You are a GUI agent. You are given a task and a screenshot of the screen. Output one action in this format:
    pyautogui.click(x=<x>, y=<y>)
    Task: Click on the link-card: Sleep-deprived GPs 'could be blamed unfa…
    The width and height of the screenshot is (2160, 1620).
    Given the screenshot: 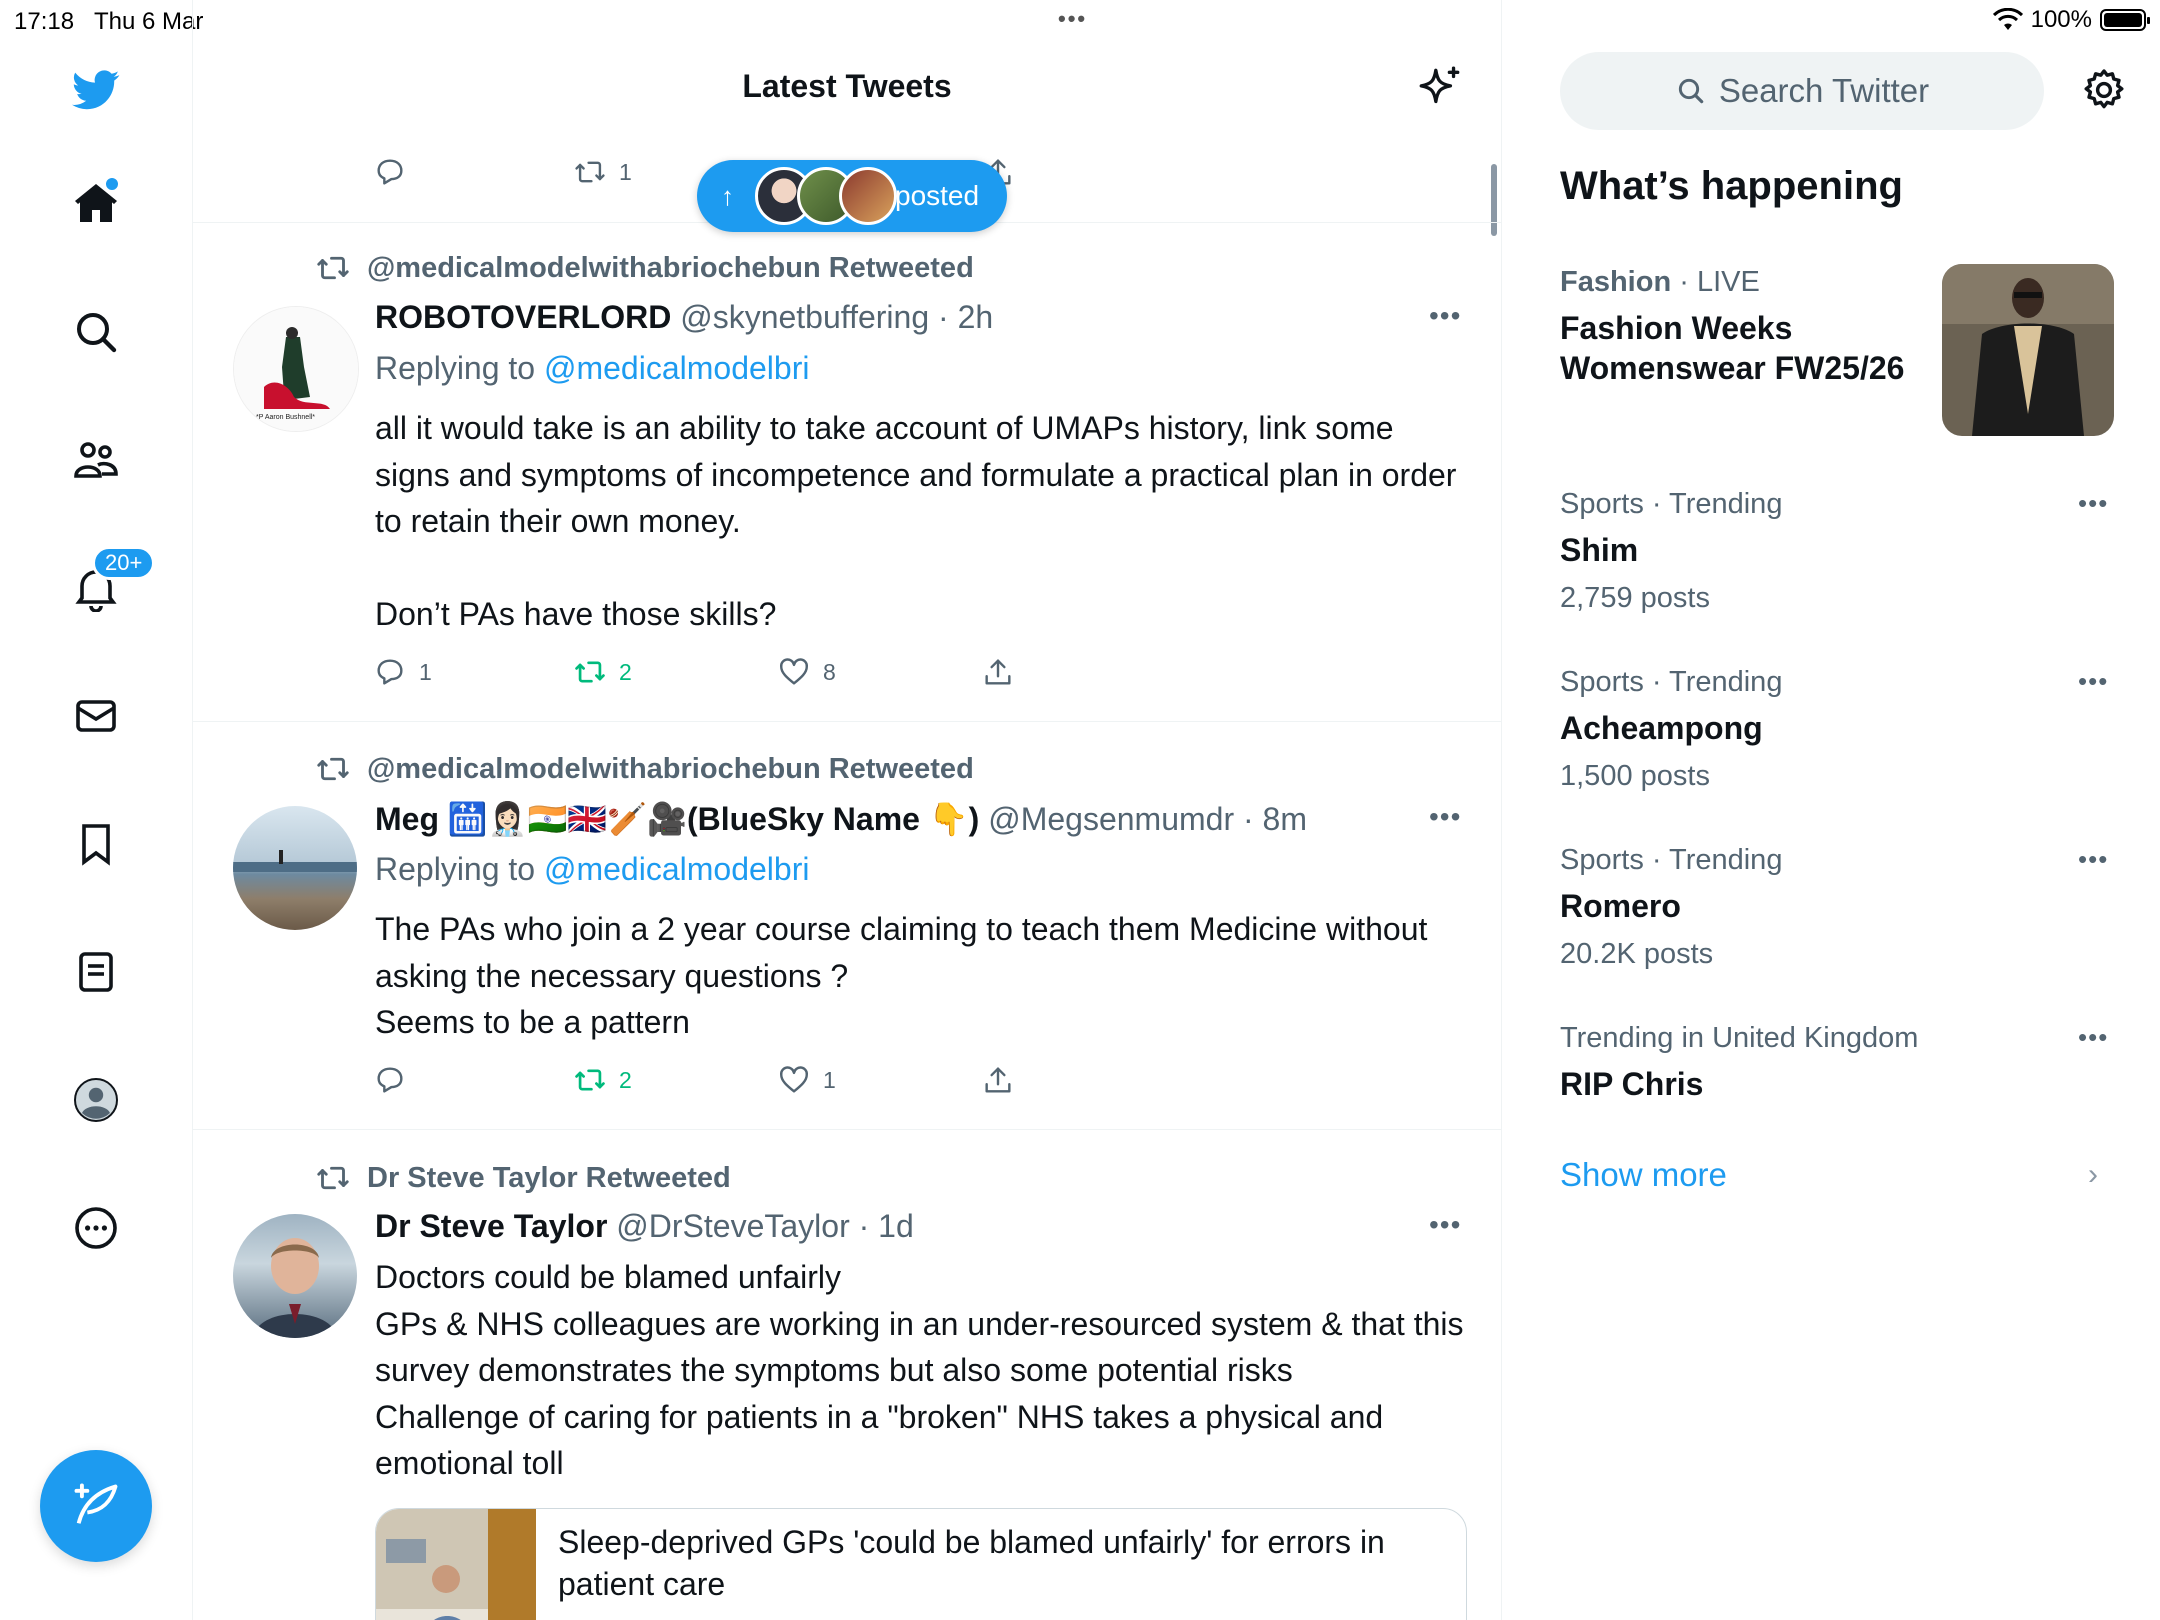 What is the action you would take?
    pyautogui.click(x=921, y=1564)
    